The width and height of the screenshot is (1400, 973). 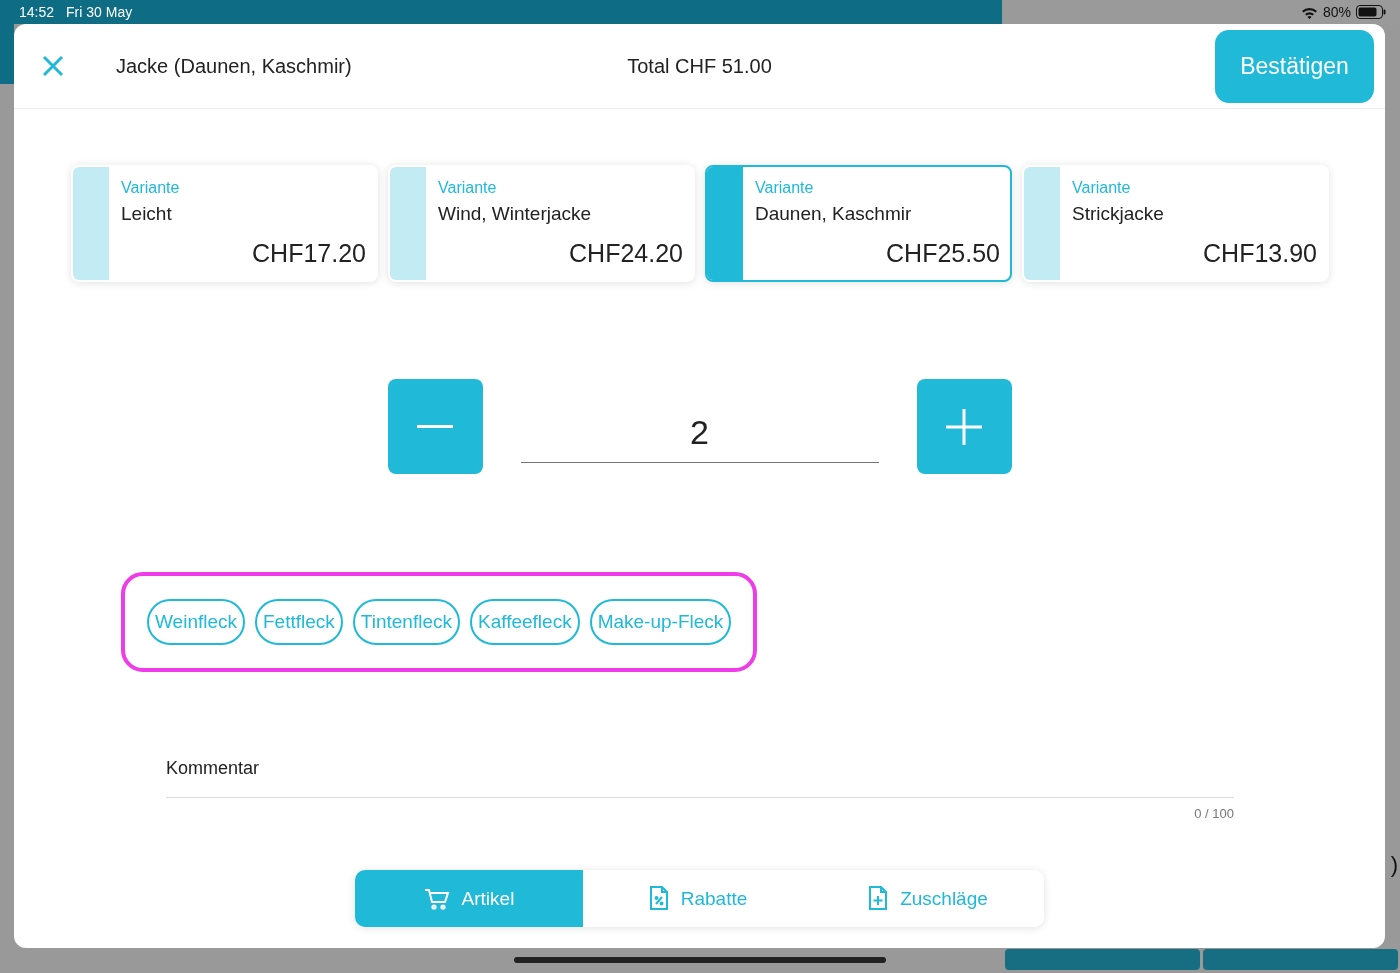 I want to click on minus-icon, so click(x=435, y=426).